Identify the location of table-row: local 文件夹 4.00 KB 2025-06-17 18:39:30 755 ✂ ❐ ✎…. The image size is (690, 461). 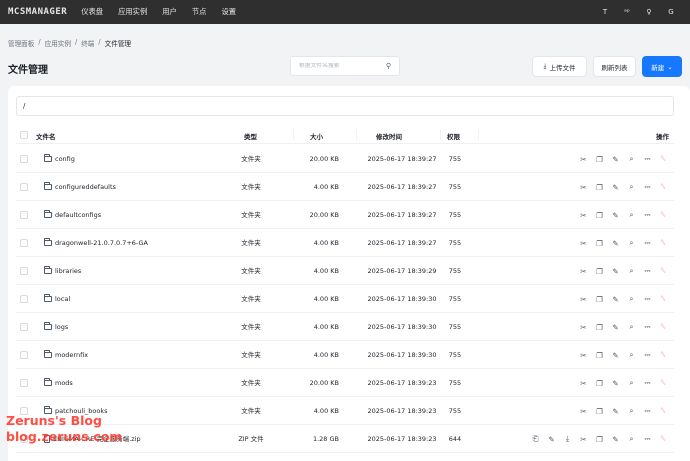
(345, 299).